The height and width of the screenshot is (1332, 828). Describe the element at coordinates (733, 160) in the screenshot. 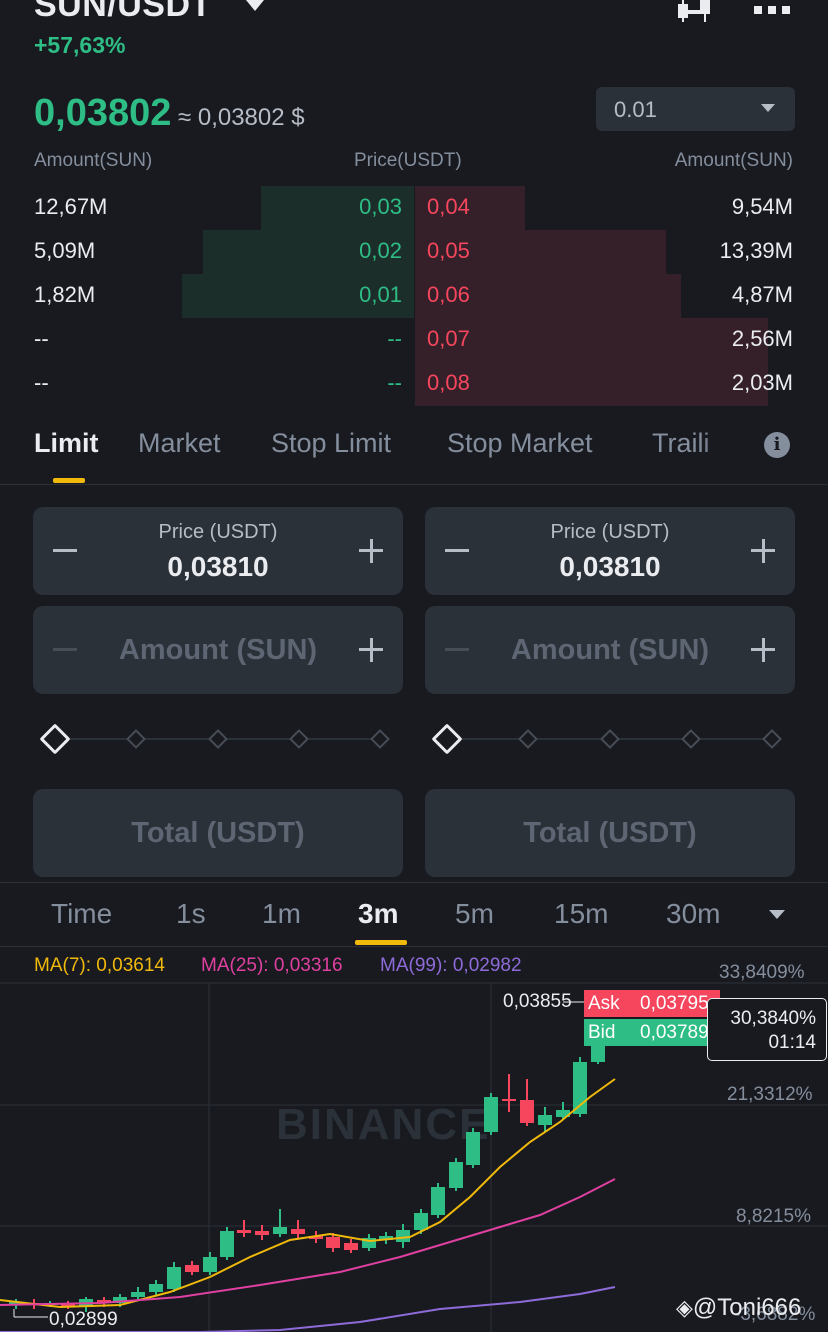

I see `orderbook-ask-amount-header: Amount(SUN)` at that location.